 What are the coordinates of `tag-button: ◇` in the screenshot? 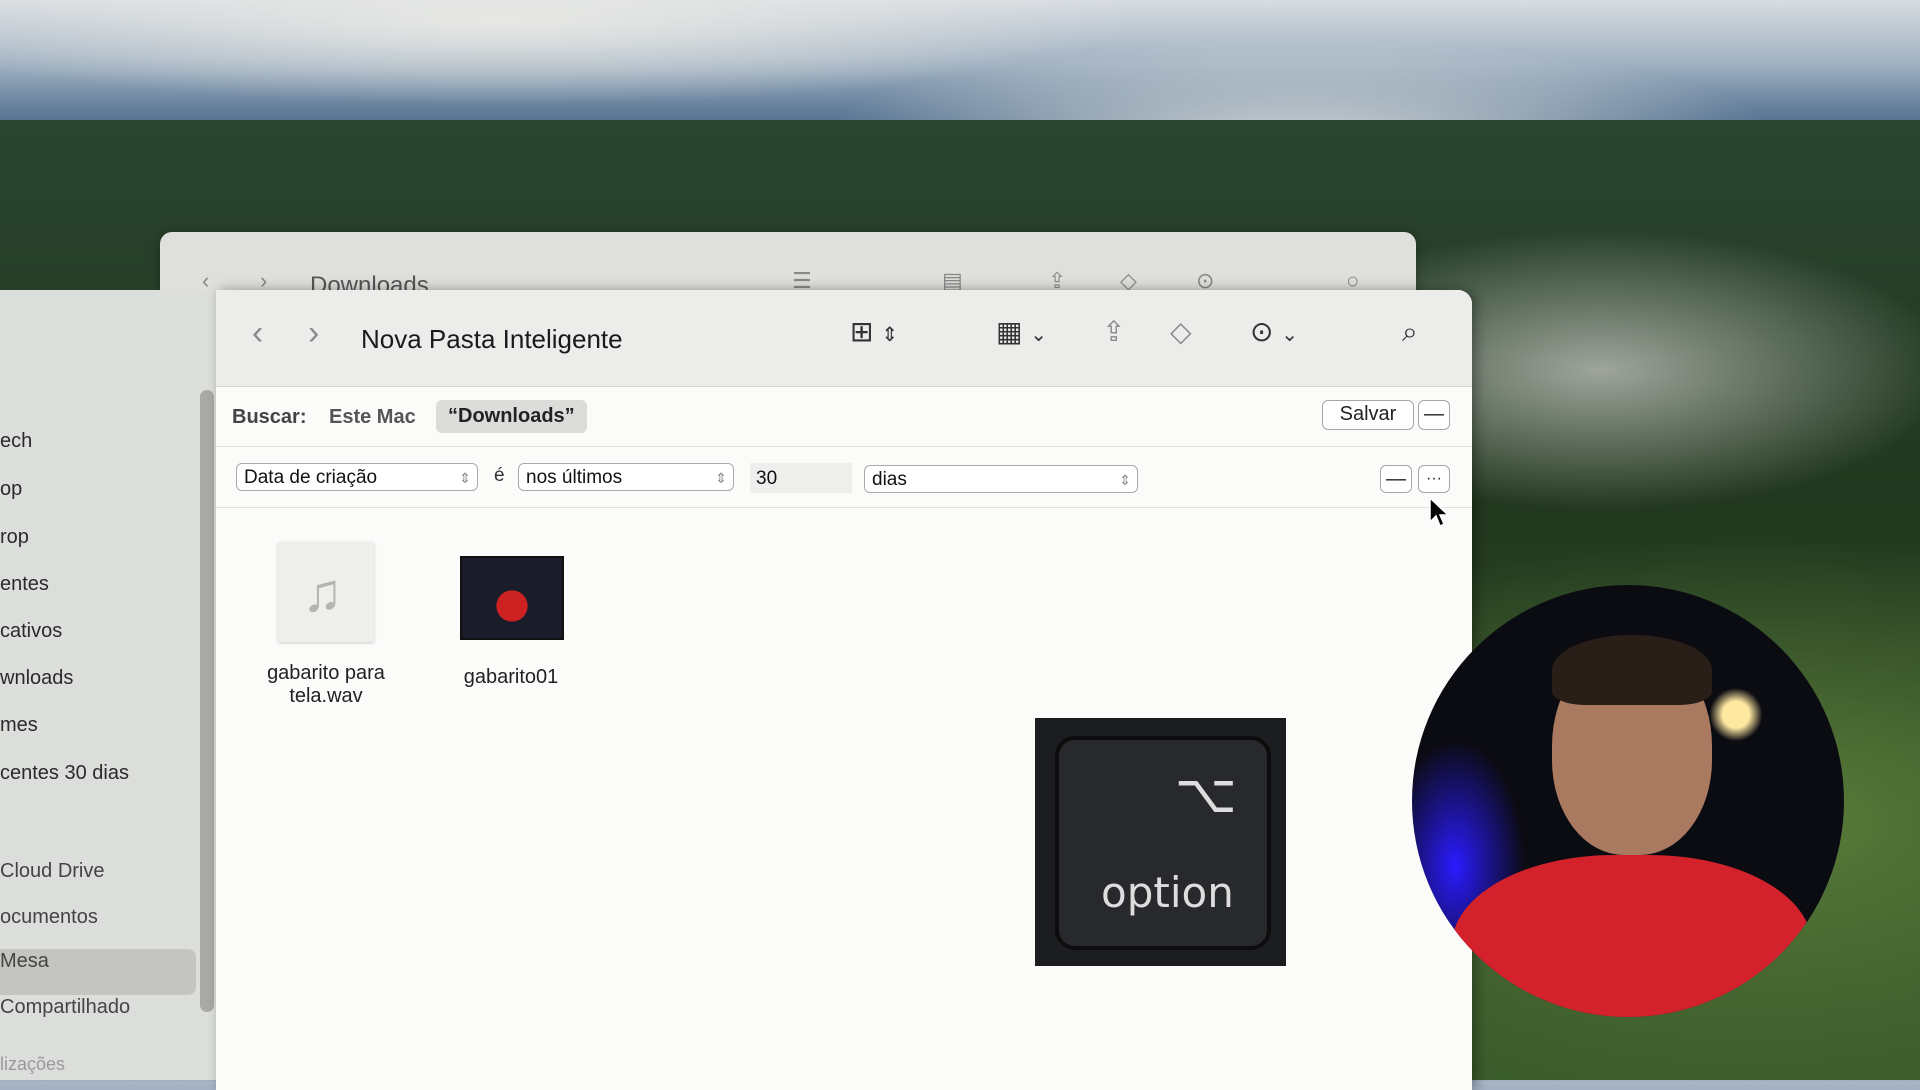 It's located at (1181, 332).